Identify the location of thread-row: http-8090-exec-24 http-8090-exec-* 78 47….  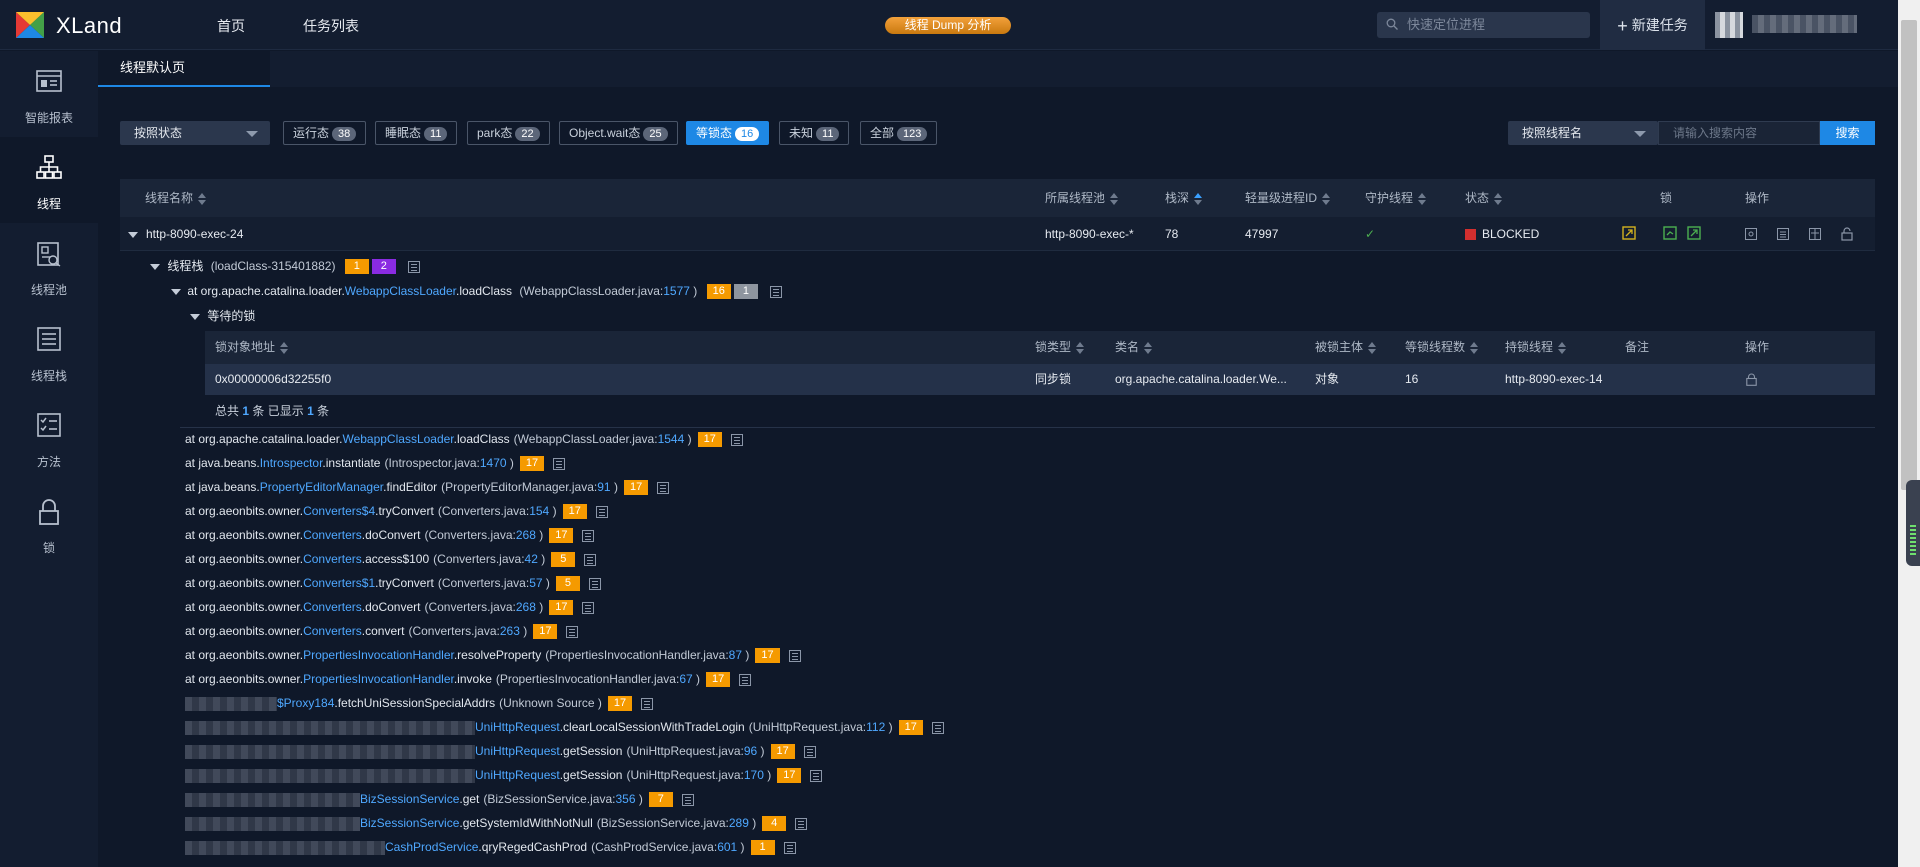
(997, 234).